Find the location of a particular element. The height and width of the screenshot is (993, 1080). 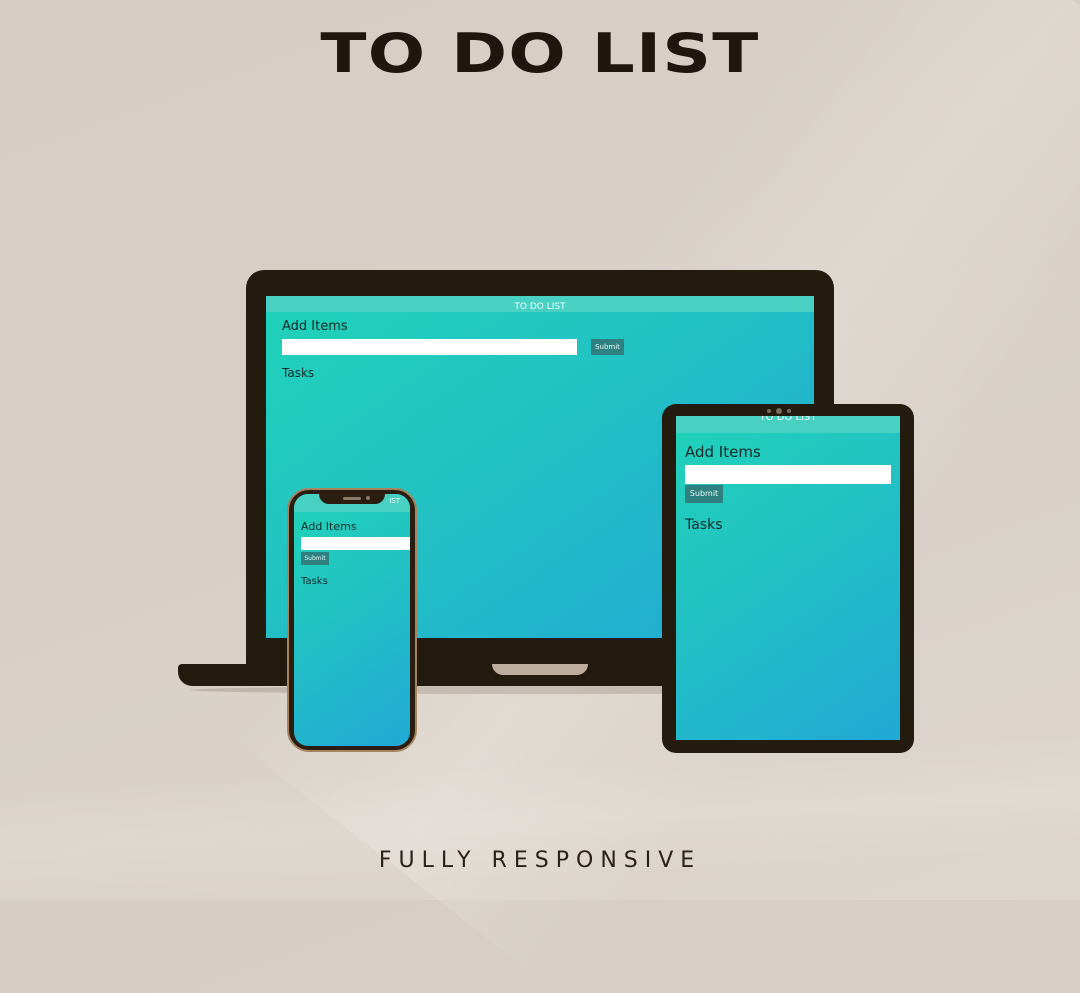

tablet-app-title: TO DO LIST is located at coordinates (788, 419).